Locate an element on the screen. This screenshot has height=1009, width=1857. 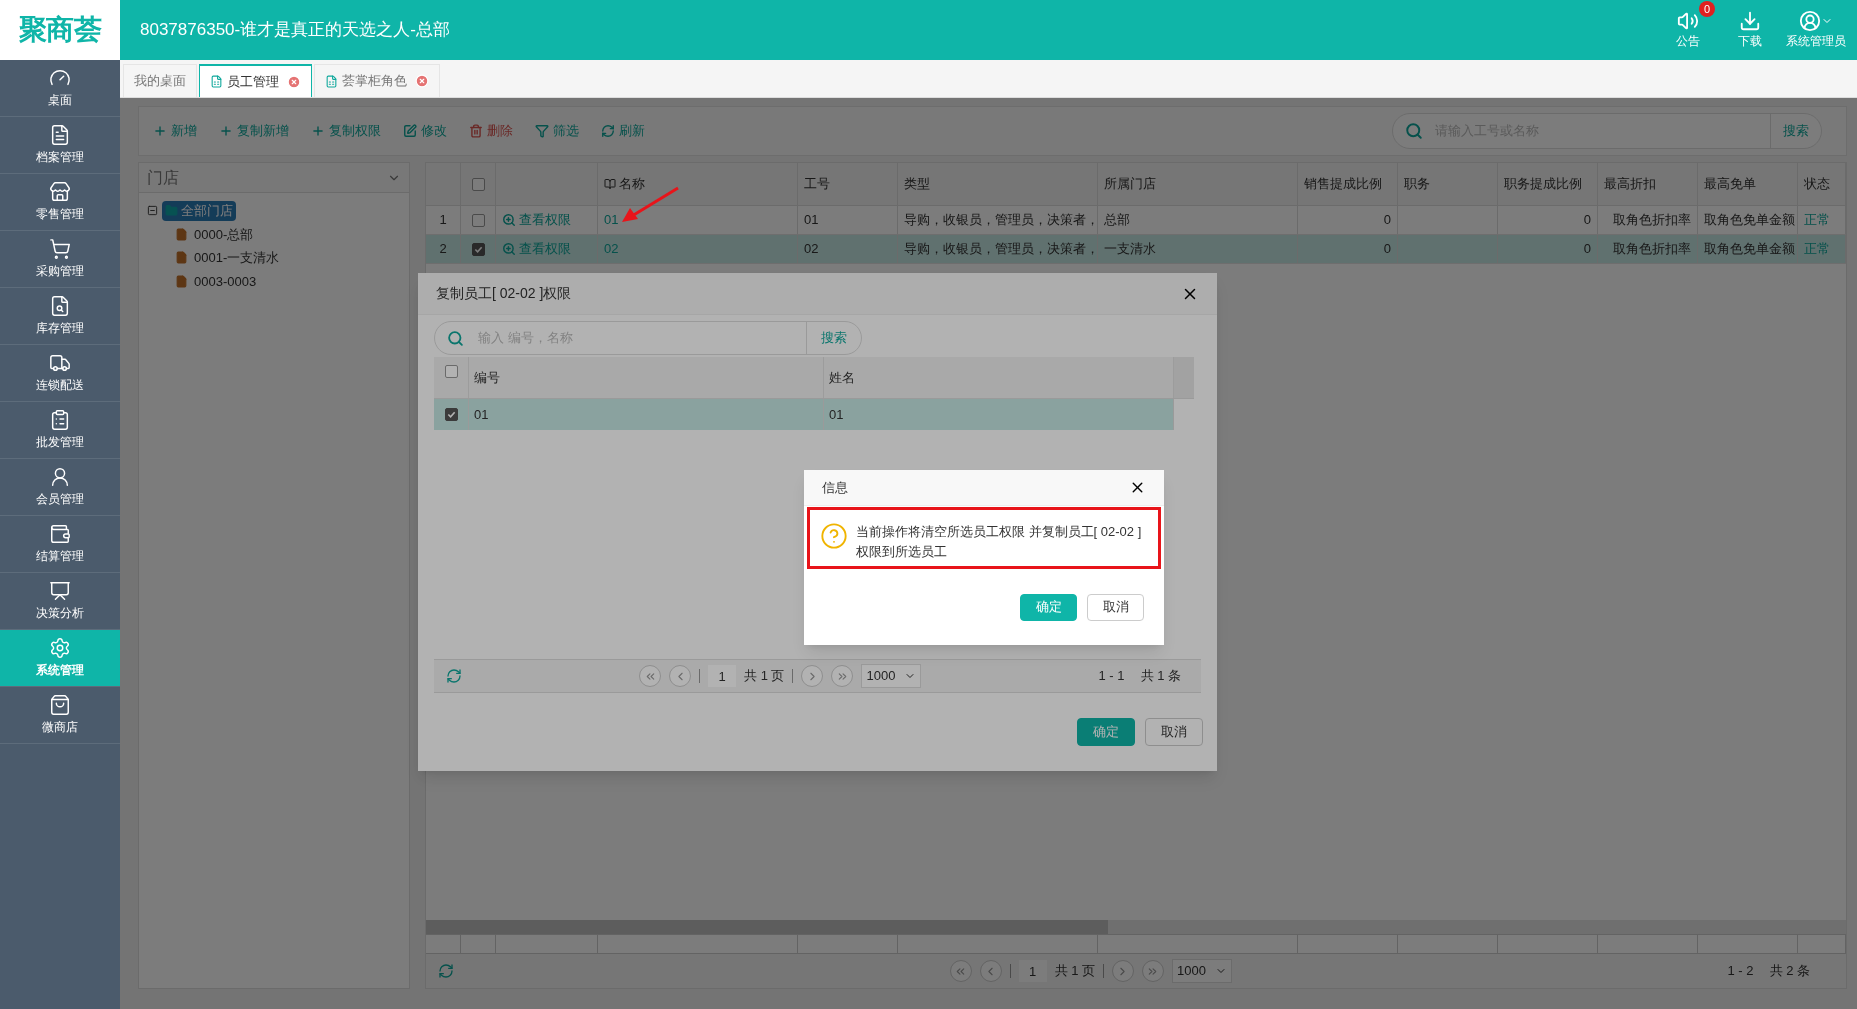
scrollbar is located at coordinates (1136, 927).